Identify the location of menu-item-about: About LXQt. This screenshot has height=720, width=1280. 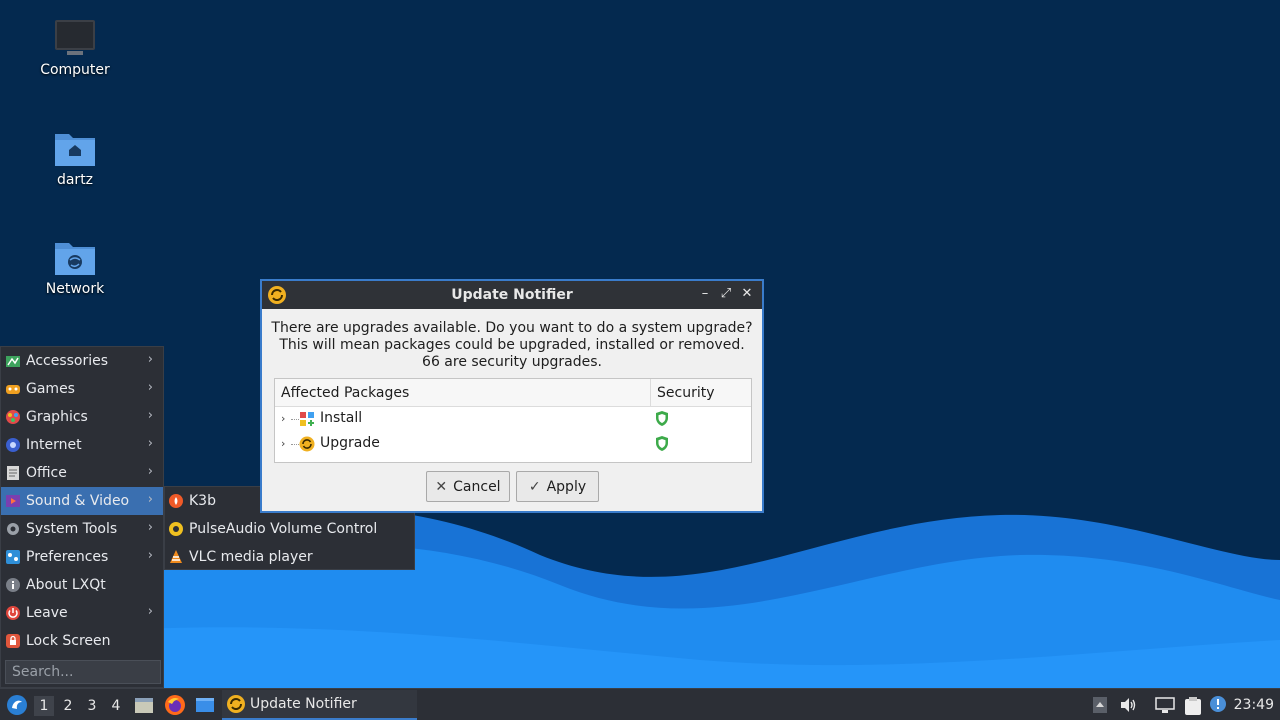
(82, 585).